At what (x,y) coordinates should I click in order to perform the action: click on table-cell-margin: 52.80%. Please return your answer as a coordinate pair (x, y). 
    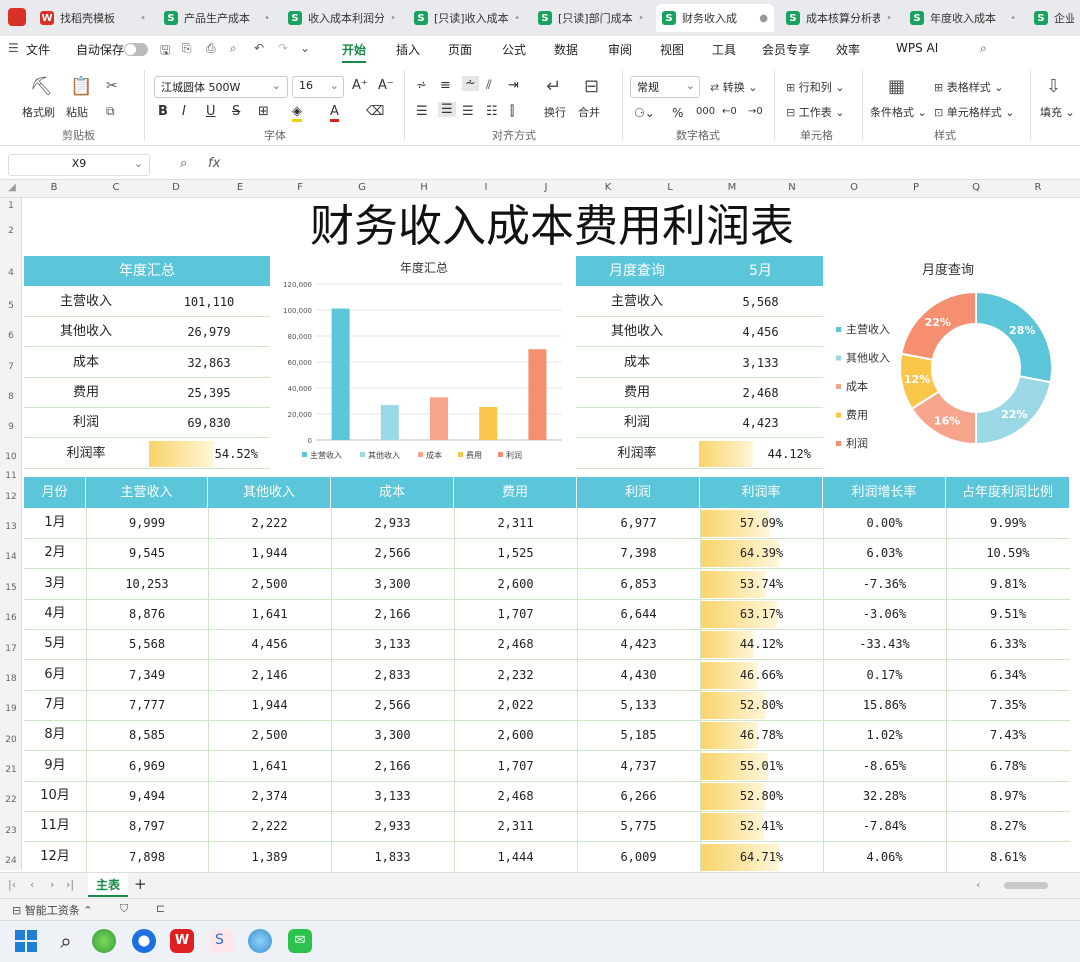
    Looking at the image, I should click on (761, 796).